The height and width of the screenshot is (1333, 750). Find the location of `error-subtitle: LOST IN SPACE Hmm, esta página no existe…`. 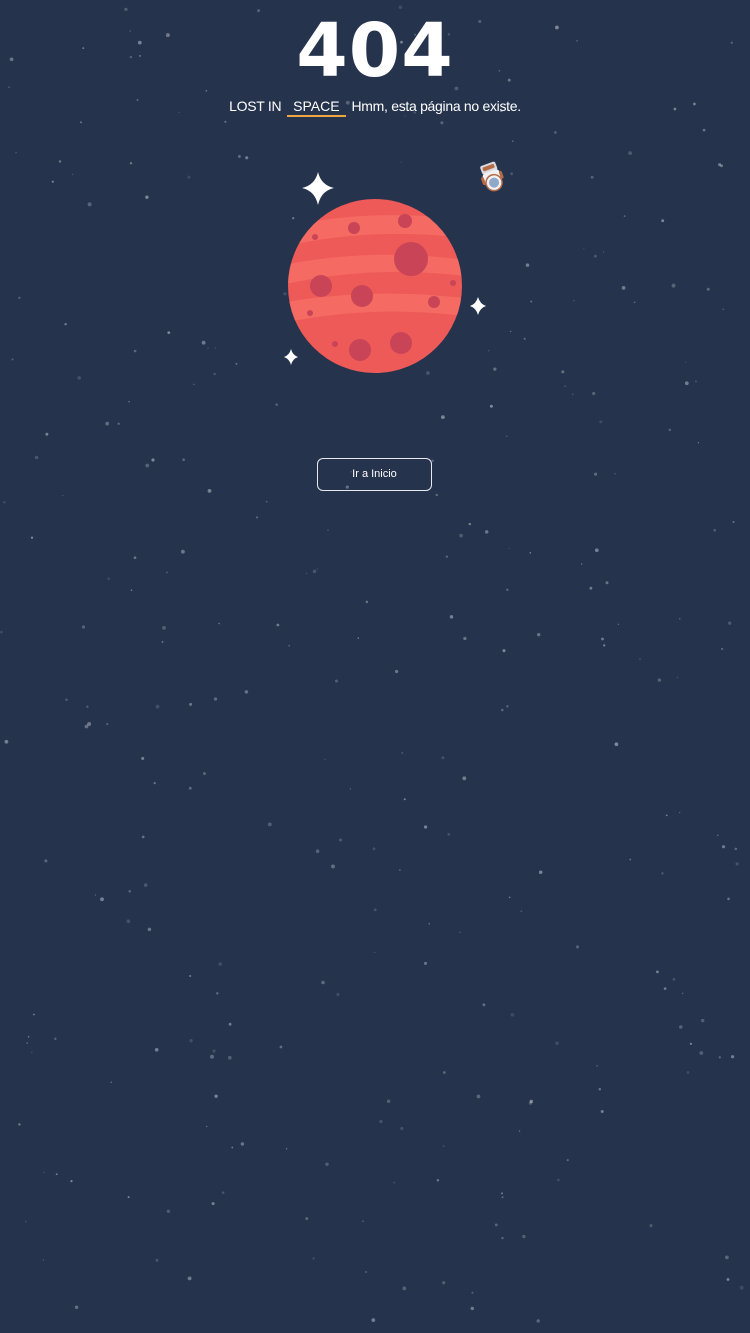

error-subtitle: LOST IN SPACE Hmm, esta página no existe… is located at coordinates (375, 106).